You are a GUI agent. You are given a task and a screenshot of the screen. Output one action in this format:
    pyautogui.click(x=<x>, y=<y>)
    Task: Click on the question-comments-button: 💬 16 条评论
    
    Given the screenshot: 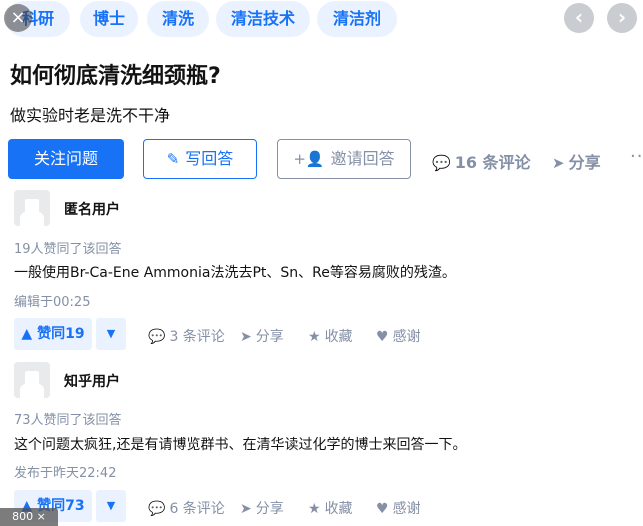 What is the action you would take?
    pyautogui.click(x=481, y=161)
    